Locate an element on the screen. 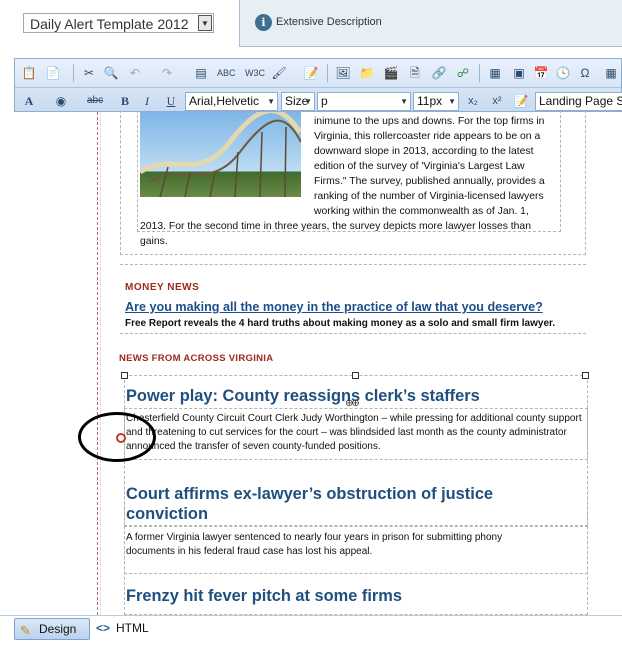 The height and width of the screenshot is (645, 622). text-color-icon: A is located at coordinates (29, 101).